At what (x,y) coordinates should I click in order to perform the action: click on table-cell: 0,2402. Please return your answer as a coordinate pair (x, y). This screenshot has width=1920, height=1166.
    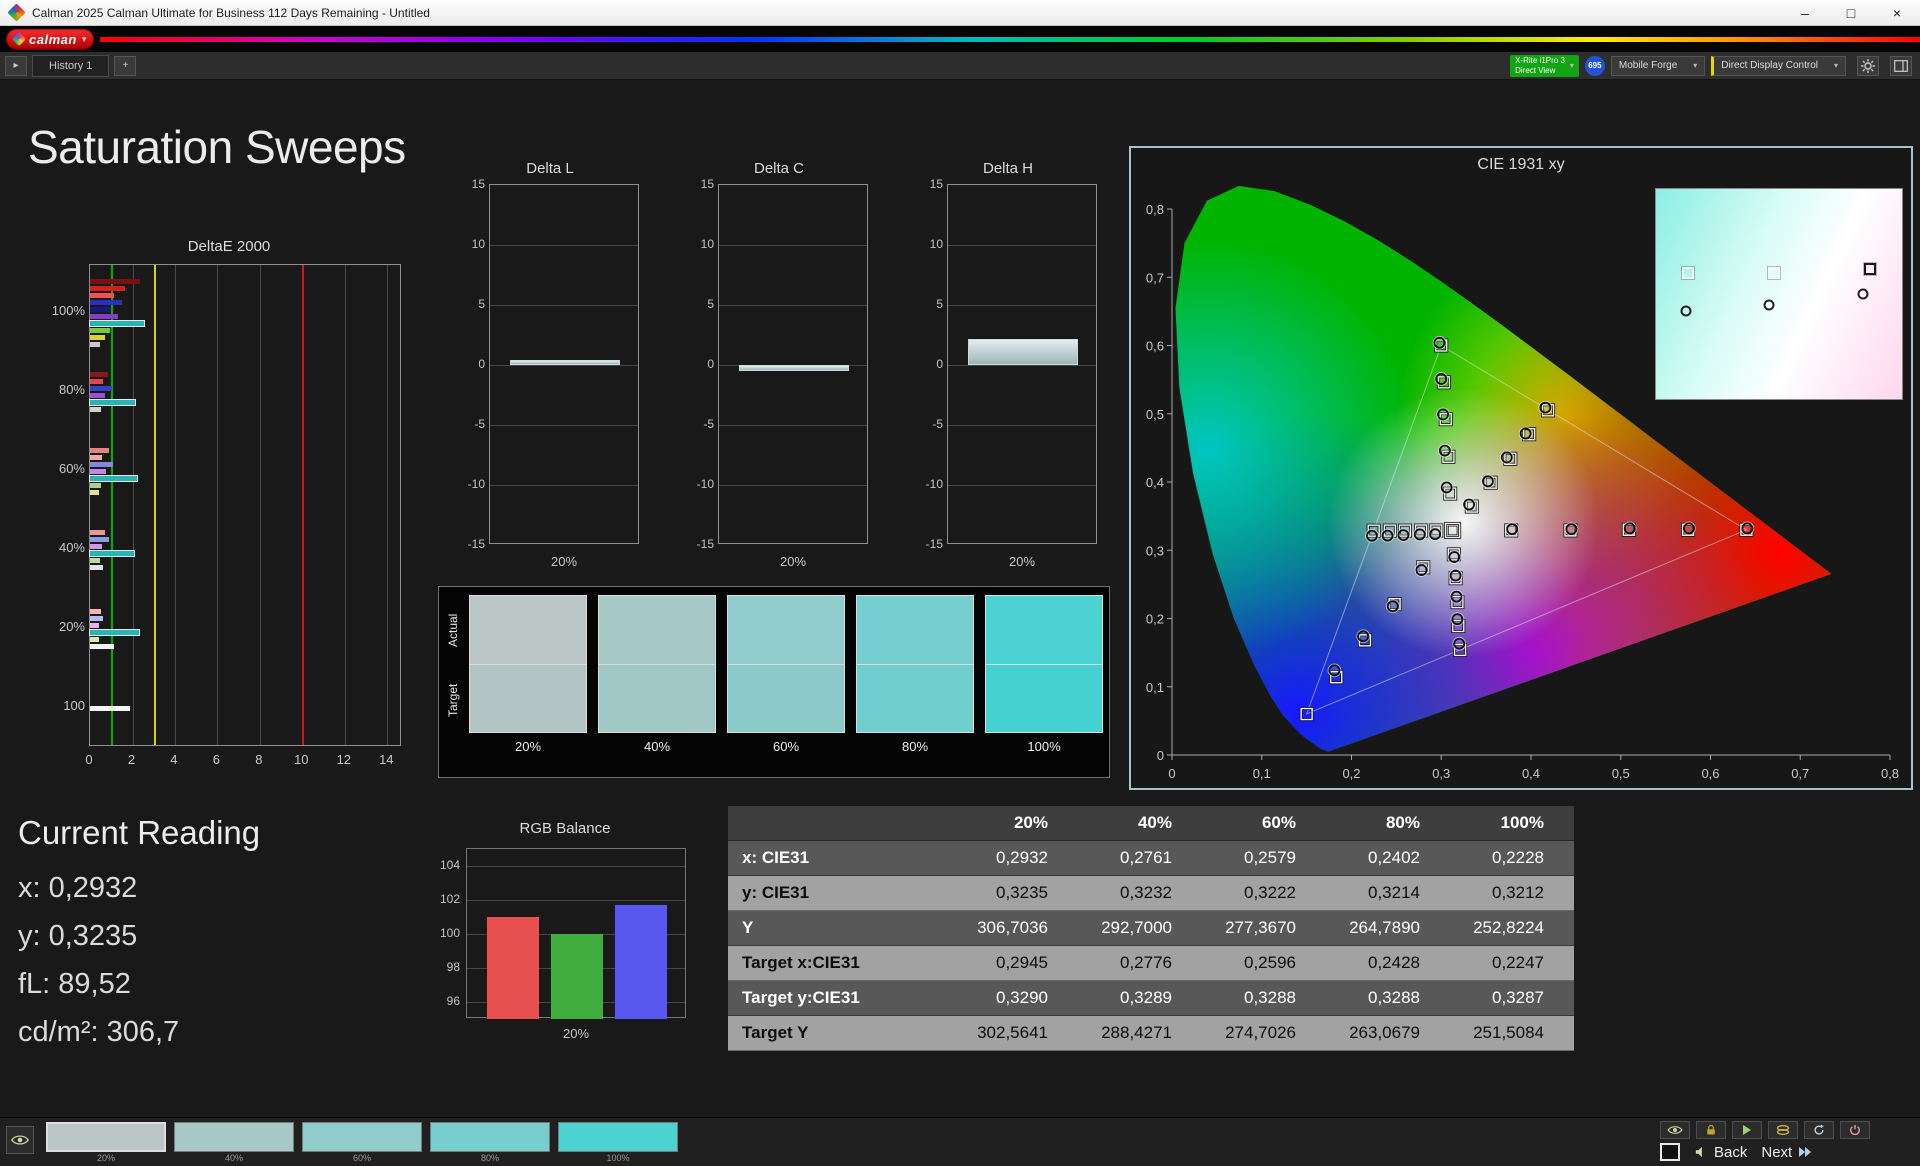
    Looking at the image, I should click on (1394, 857).